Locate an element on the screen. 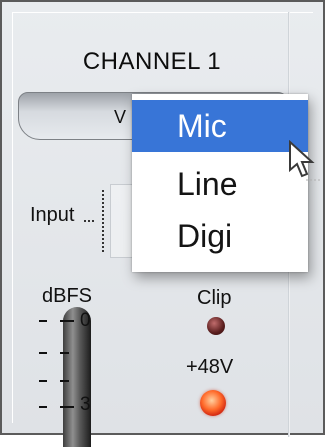 Image resolution: width=325 pixels, height=447 pixels. phantom-power-label: +48V is located at coordinates (210, 367).